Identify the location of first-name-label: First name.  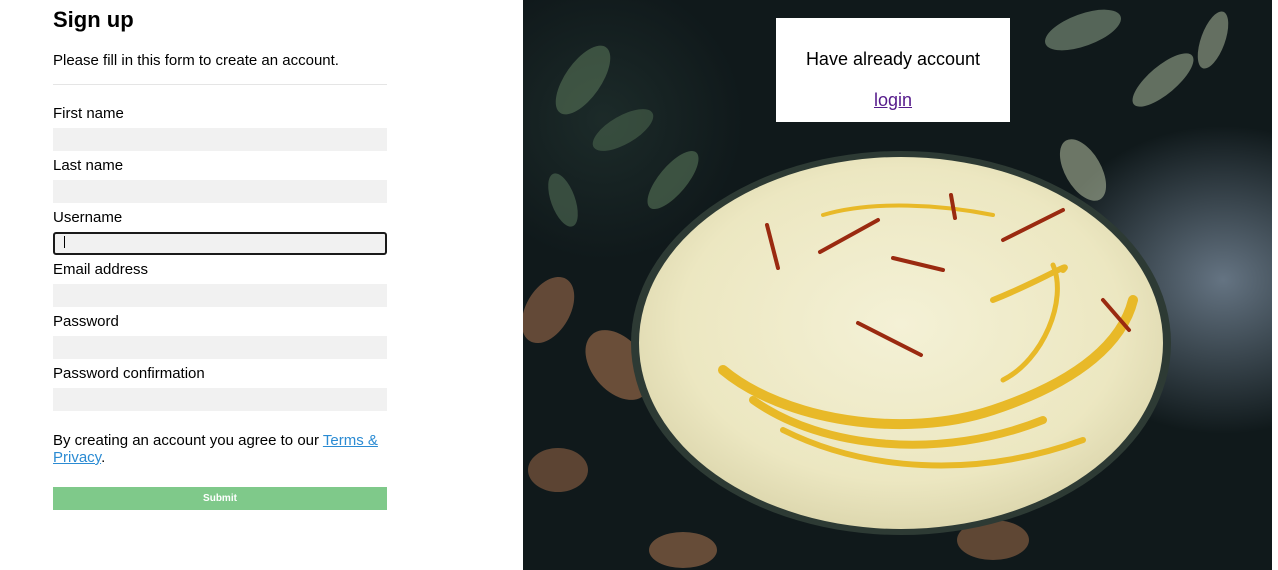
(88, 113).